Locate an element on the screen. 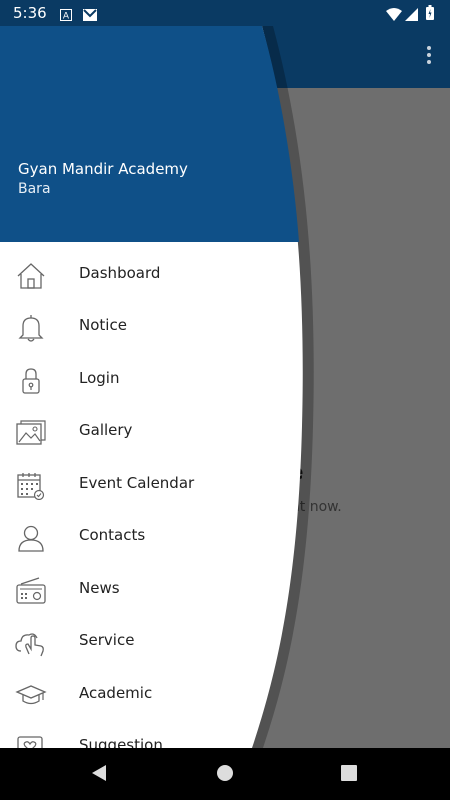 This screenshot has height=800, width=450. menu-item-contacts: Contacts is located at coordinates (145, 538).